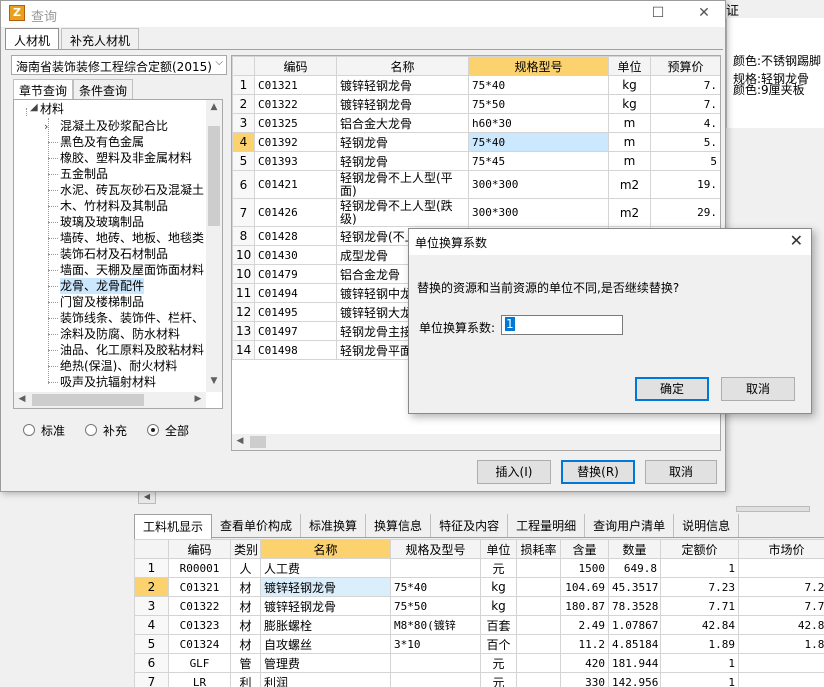  I want to click on dialog-titlebar: 单位换算系数 ✕, so click(610, 242).